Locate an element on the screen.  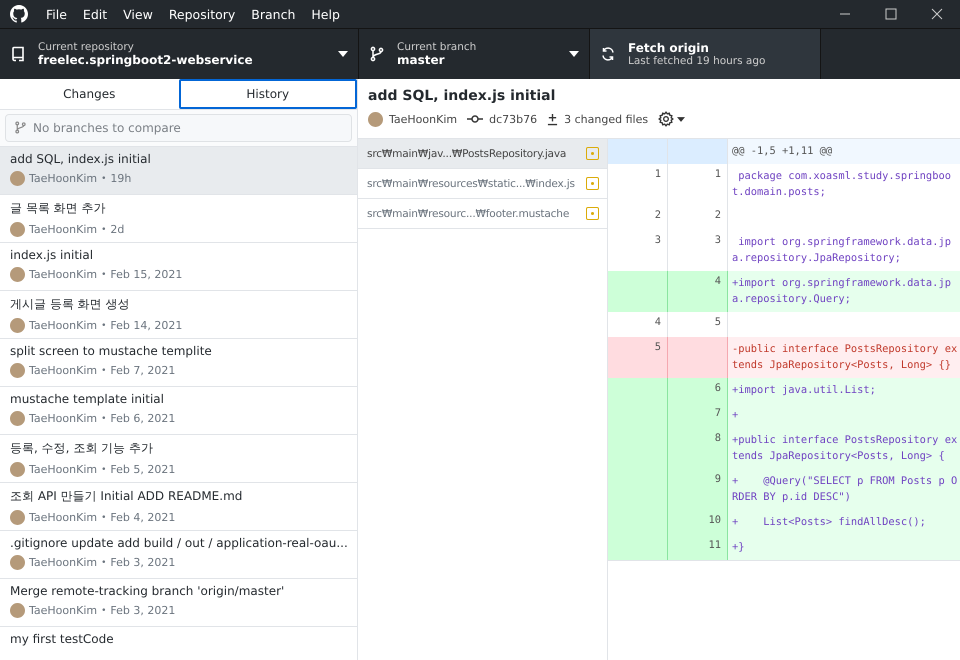
new-line-number: 6 is located at coordinates (698, 390).